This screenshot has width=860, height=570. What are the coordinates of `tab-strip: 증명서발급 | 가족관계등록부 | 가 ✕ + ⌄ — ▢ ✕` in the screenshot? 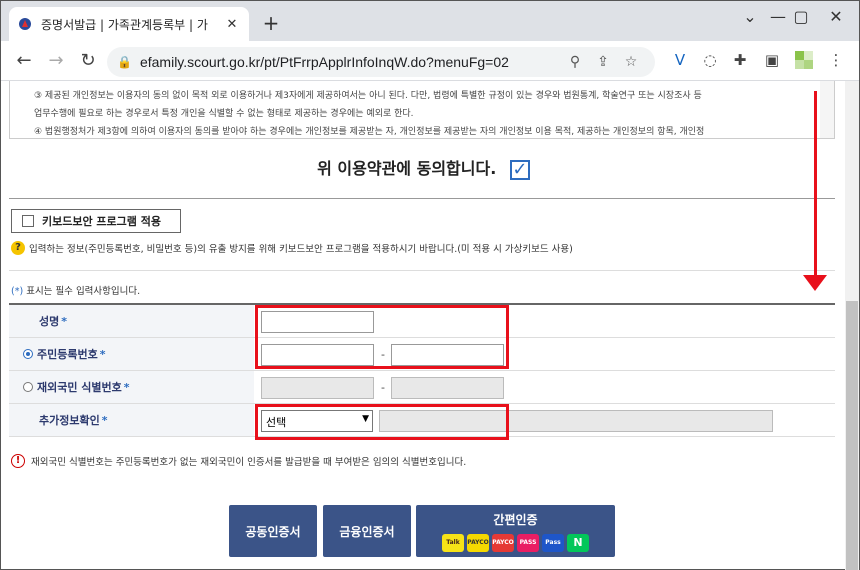 It's located at (430, 21).